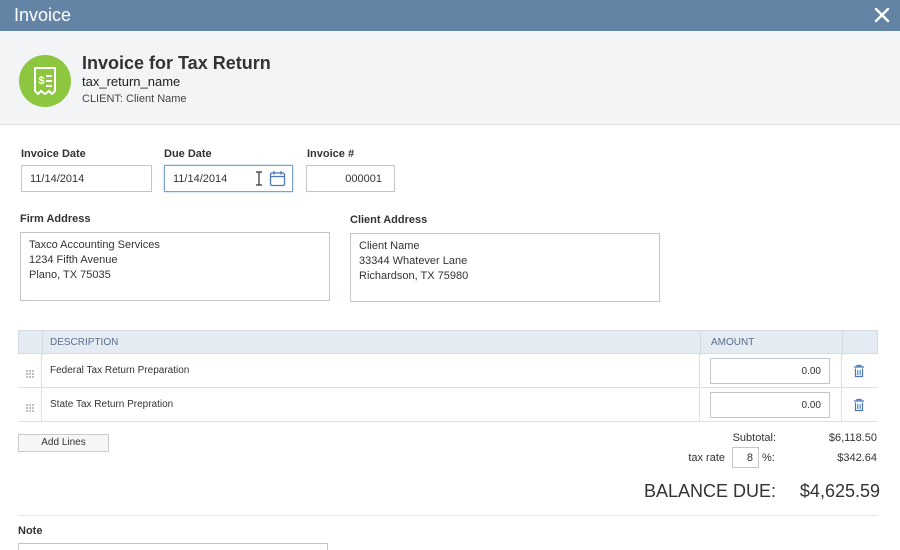  I want to click on due-date-field, so click(228, 178).